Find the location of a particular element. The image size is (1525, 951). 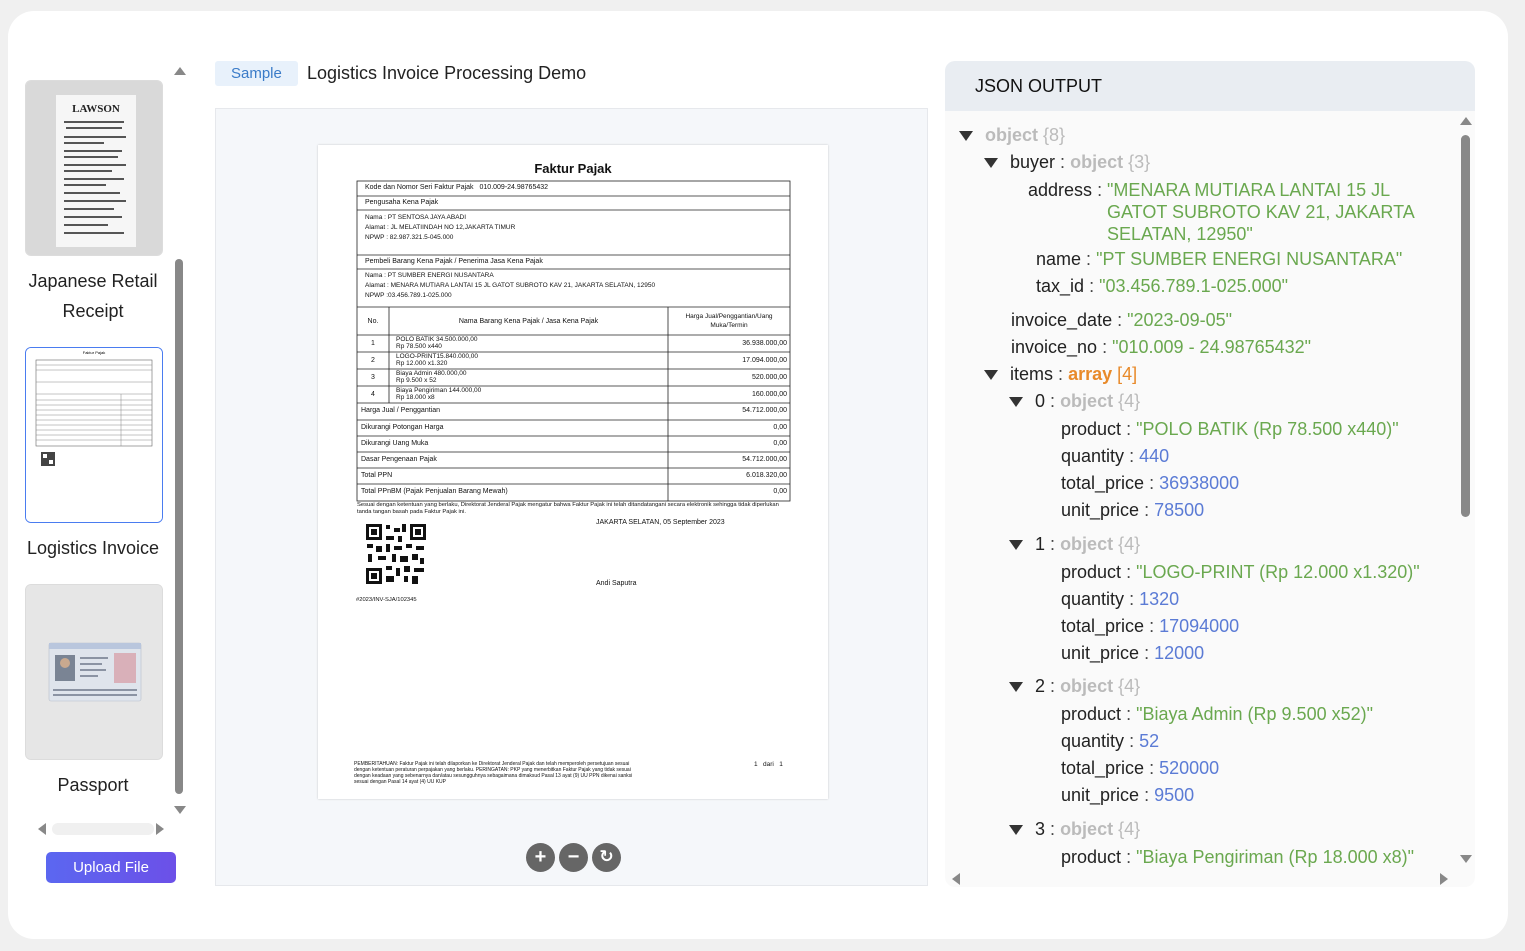

json-index: 0 is located at coordinates (1040, 401).